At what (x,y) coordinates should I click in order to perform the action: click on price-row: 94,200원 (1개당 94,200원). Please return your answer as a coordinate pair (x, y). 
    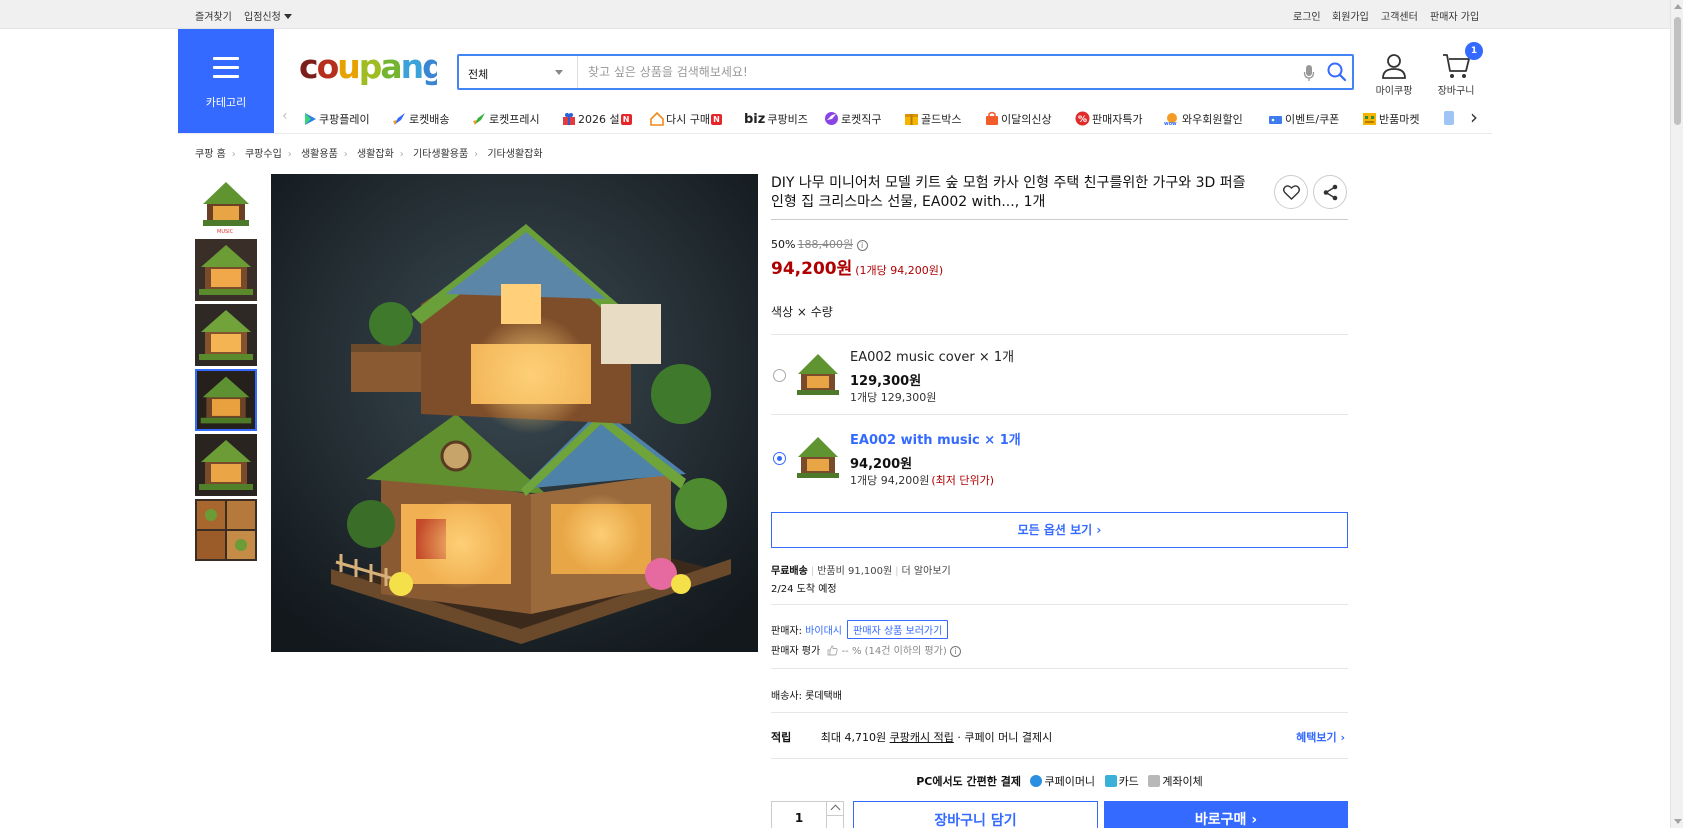
    Looking at the image, I should click on (857, 266).